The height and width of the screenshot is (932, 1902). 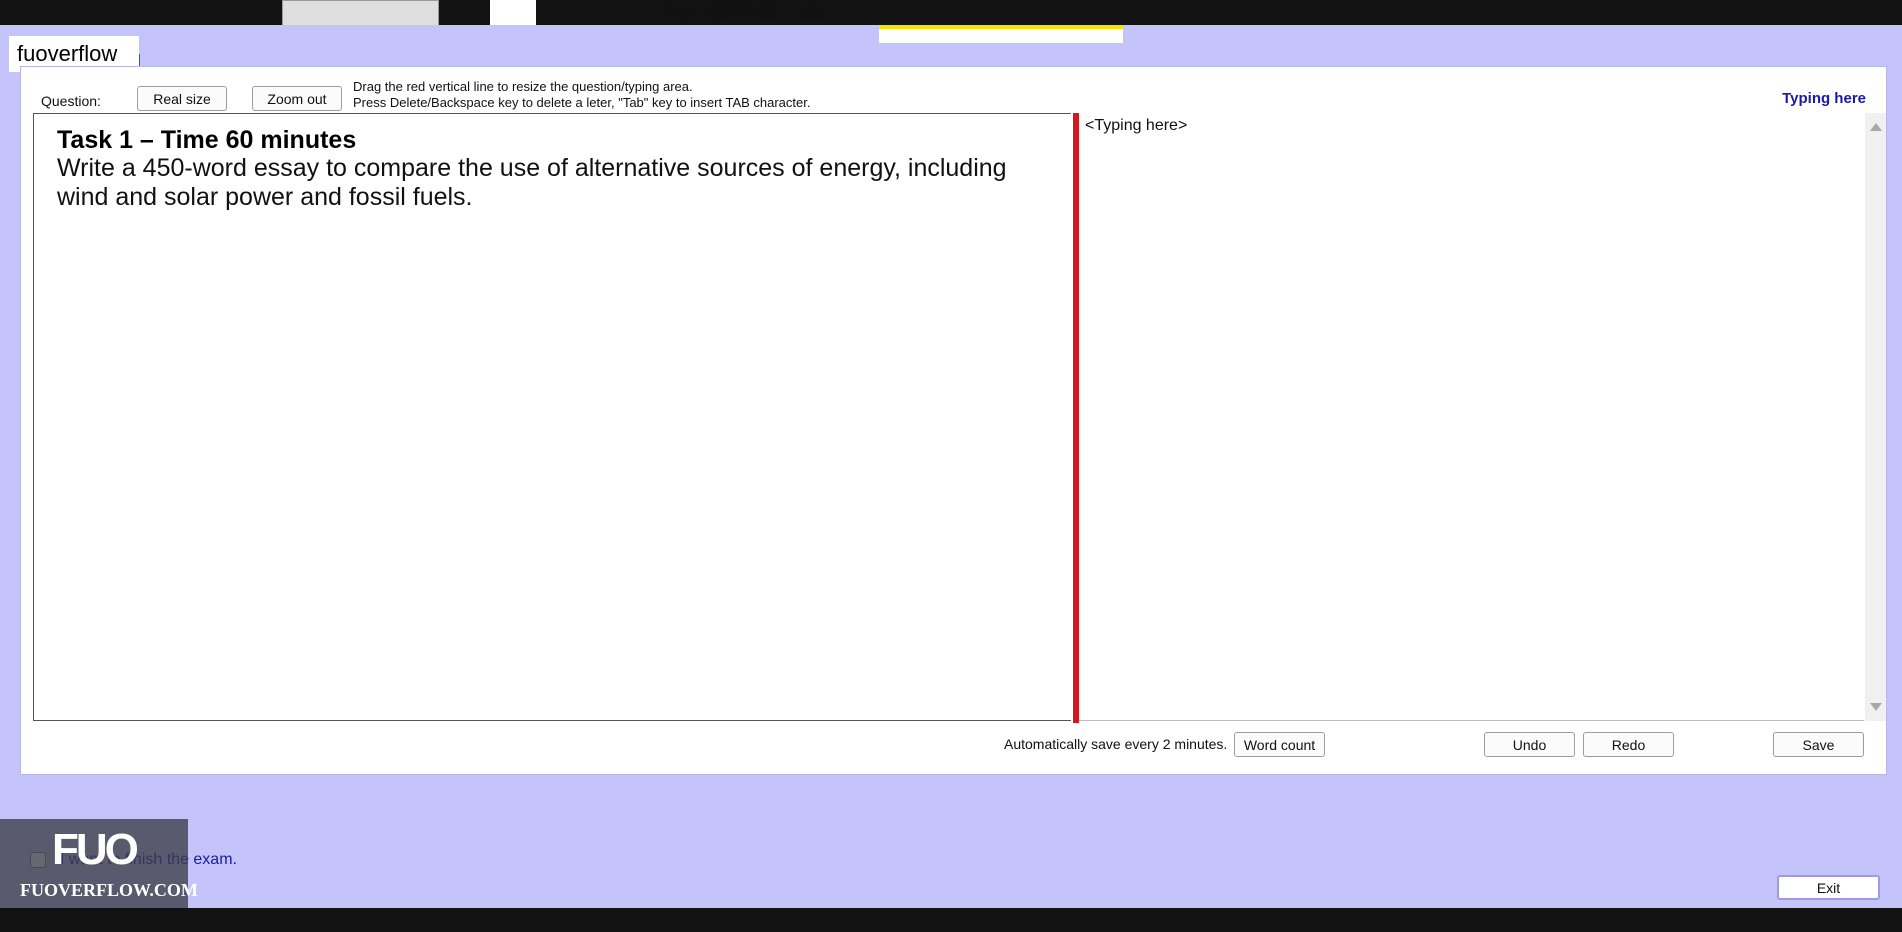 What do you see at coordinates (1136, 125) in the screenshot?
I see `typing-placeholder: <Typing here>` at bounding box center [1136, 125].